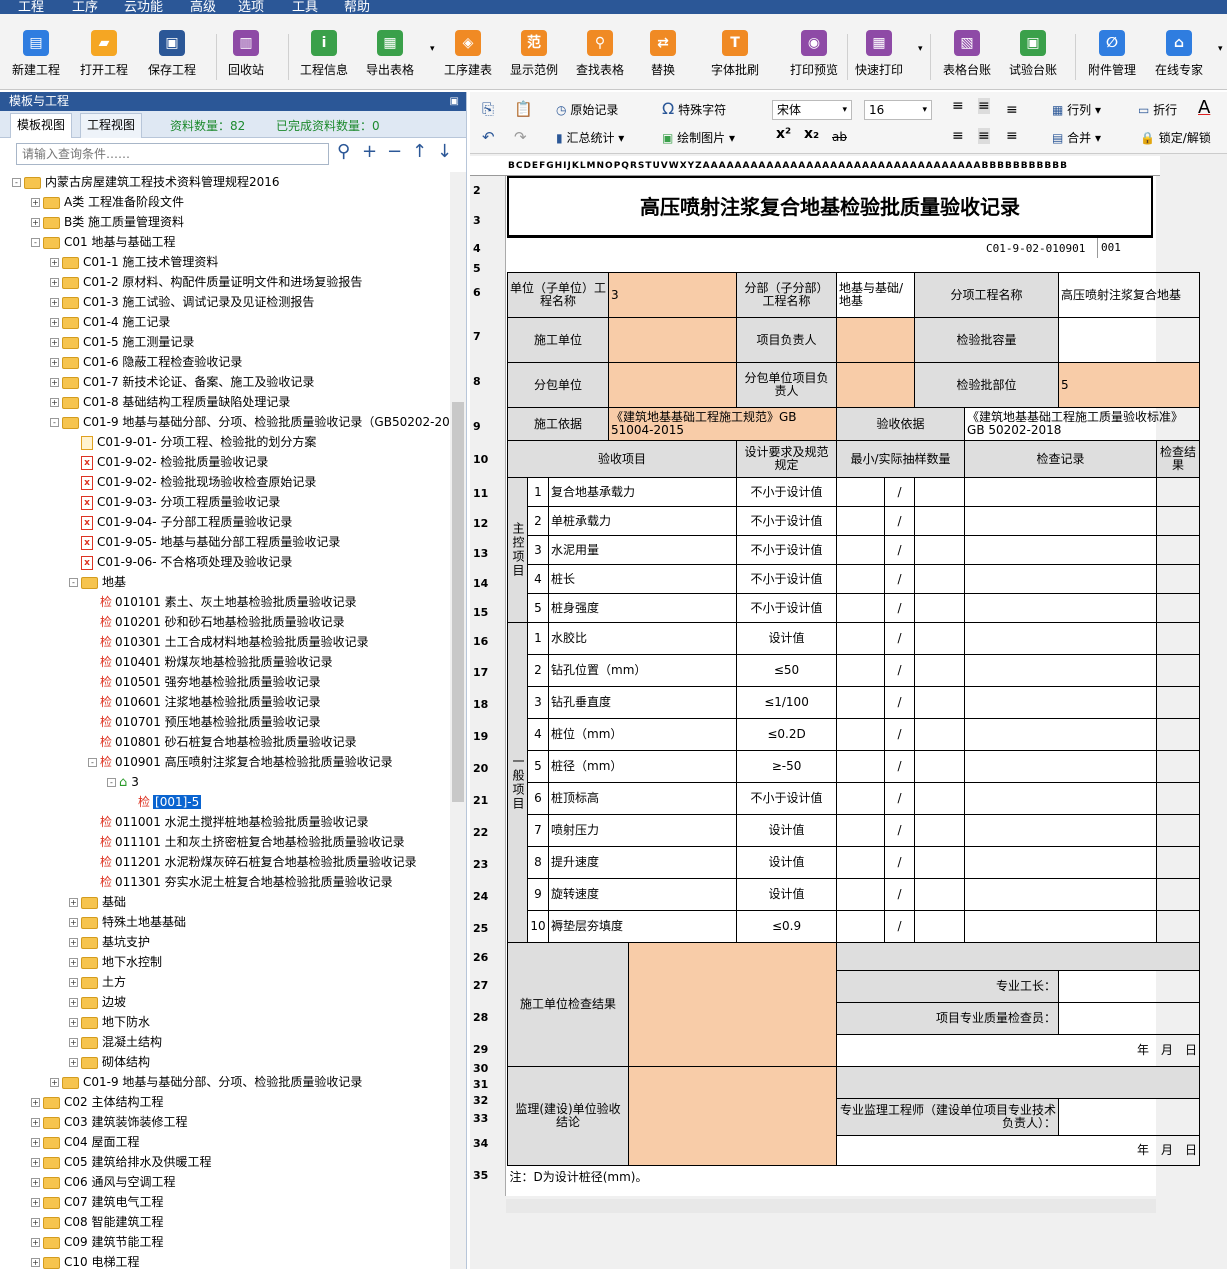  What do you see at coordinates (480, 1084) in the screenshot?
I see `row-number: 31` at bounding box center [480, 1084].